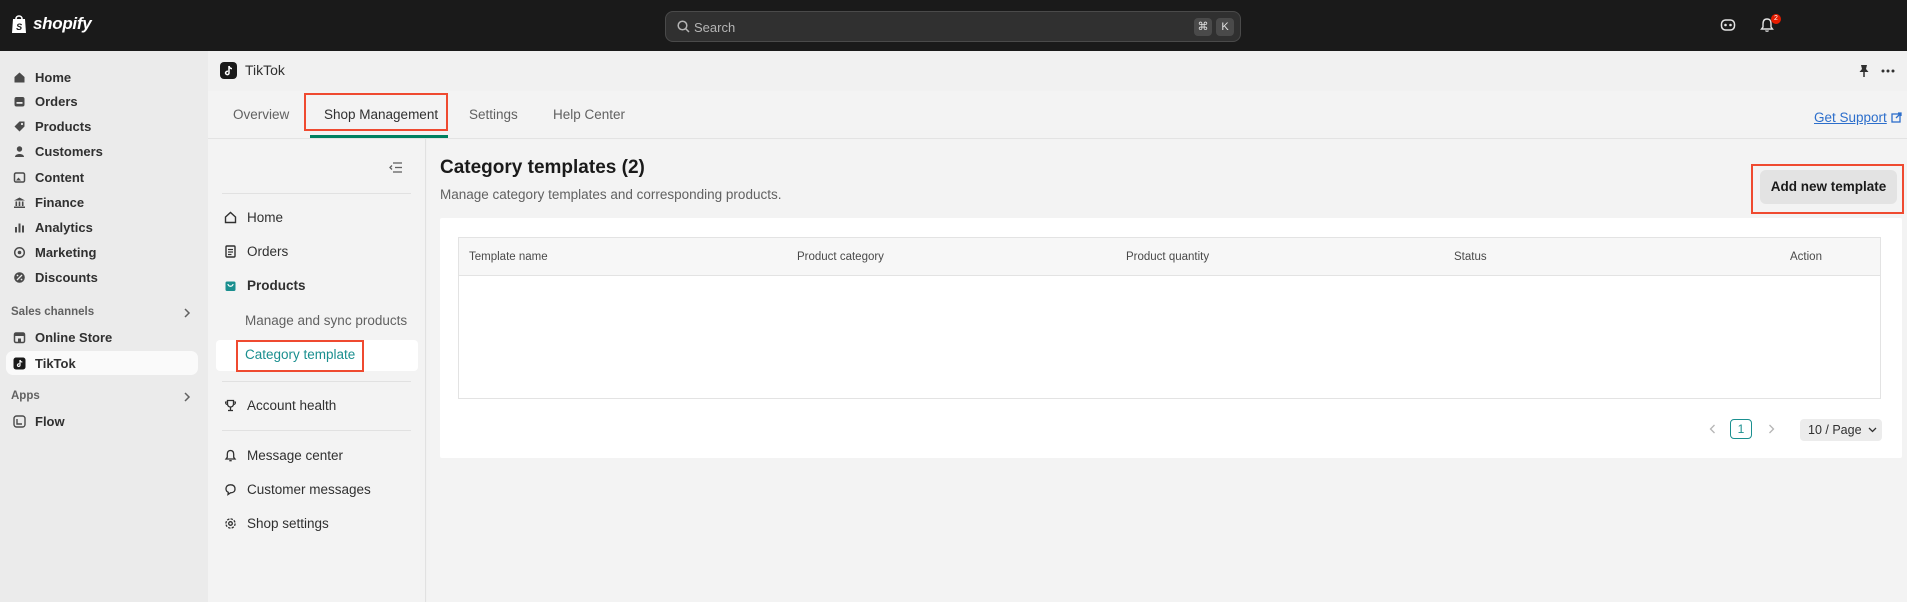  Describe the element at coordinates (53, 77) in the screenshot. I see `nav-item-label: Home` at that location.